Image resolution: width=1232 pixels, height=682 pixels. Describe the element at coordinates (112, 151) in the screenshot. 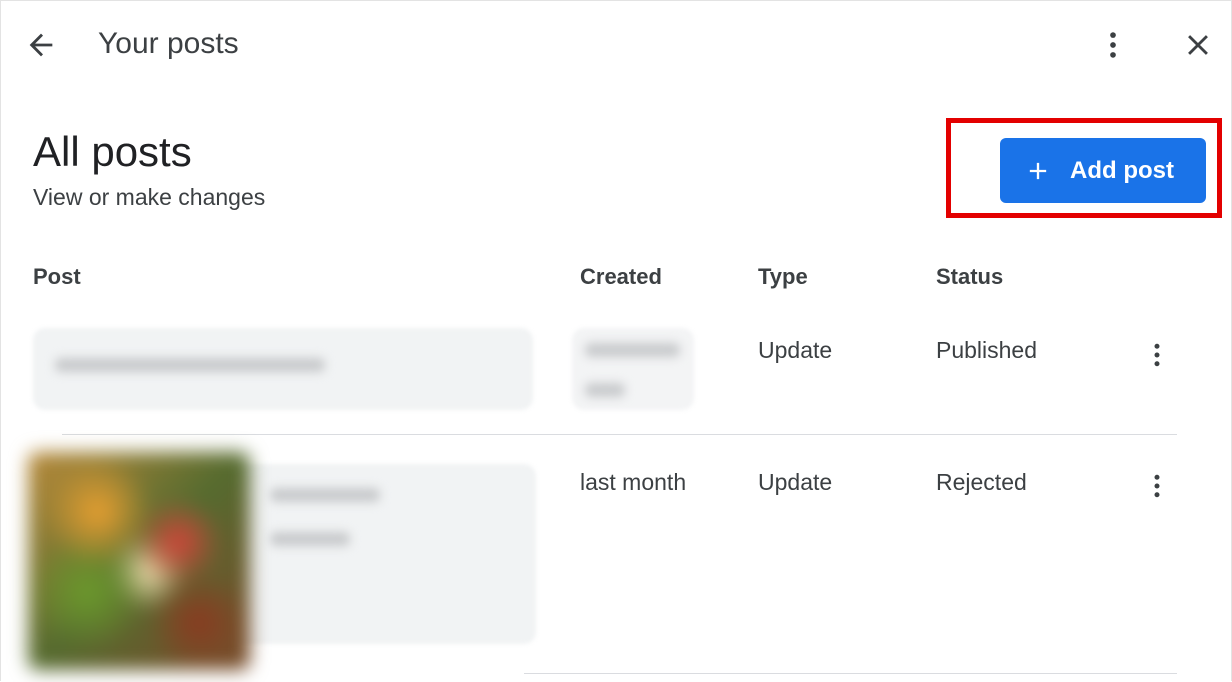

I see `page-title: All posts` at that location.